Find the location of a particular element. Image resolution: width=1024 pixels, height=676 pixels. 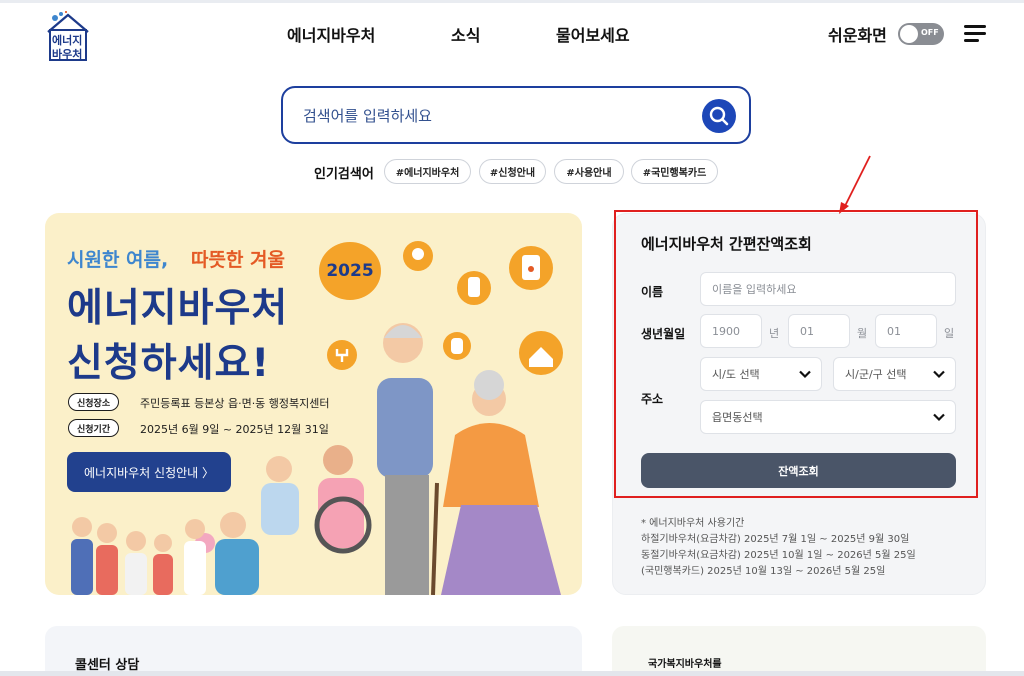

usage-period-heading: * 에너지바우처 사용기간 is located at coordinates (693, 523).